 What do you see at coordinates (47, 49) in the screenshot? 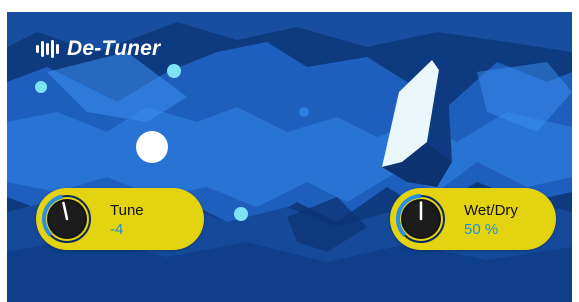
I see `waveform-logo-icon` at bounding box center [47, 49].